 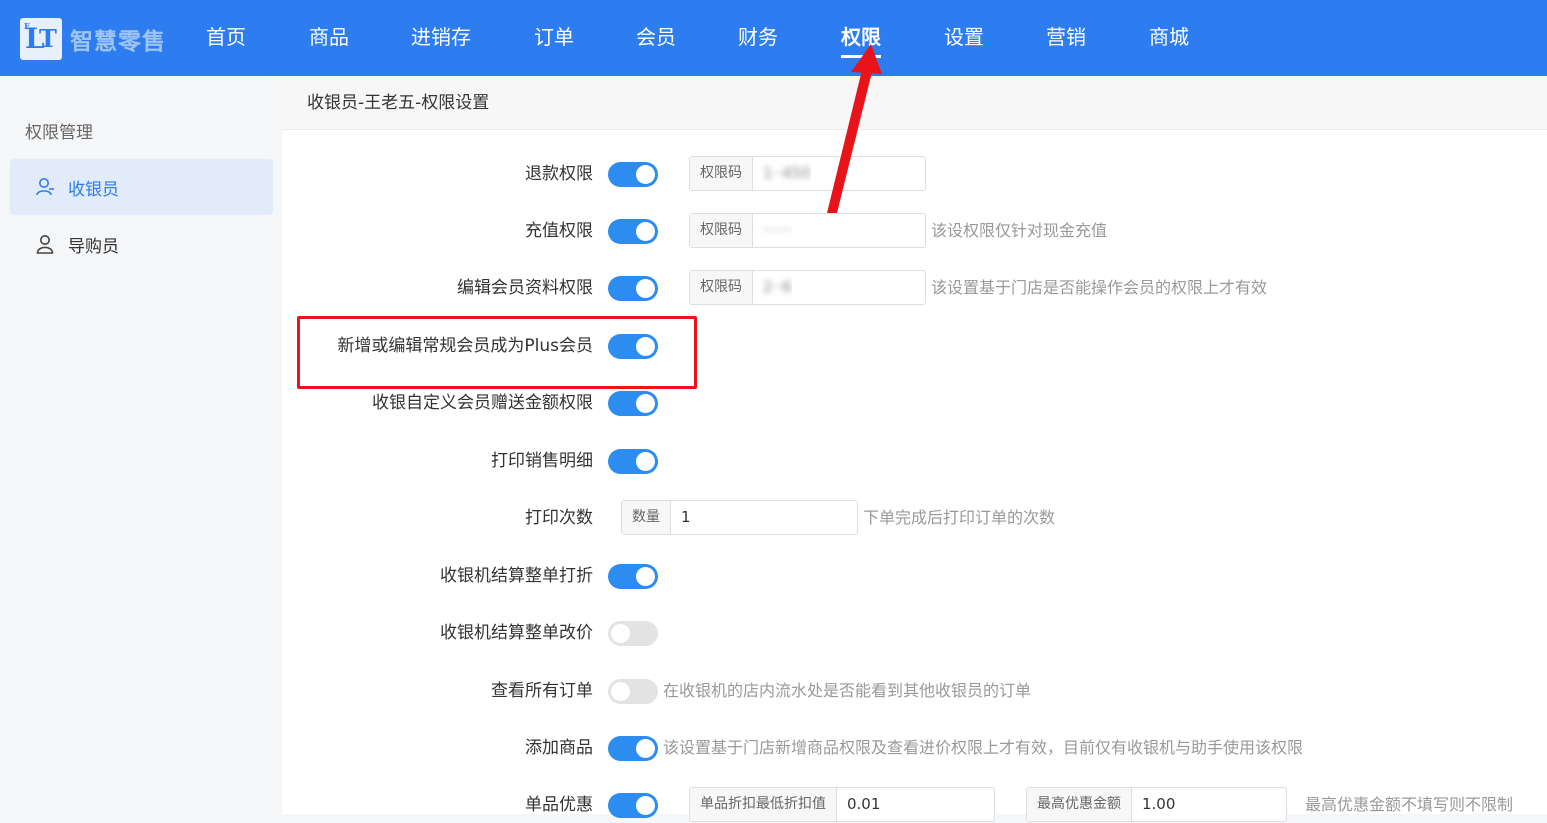 I want to click on logo-text: 智慧零售, so click(x=118, y=41).